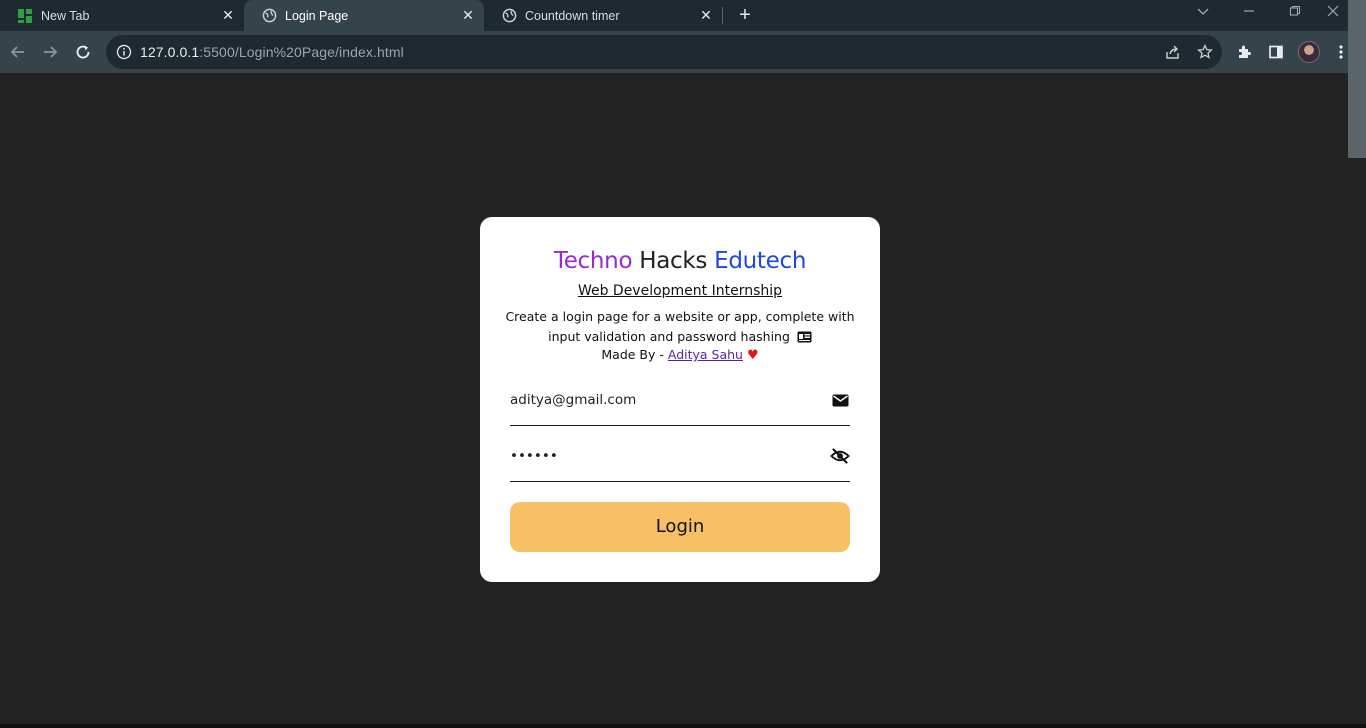 This screenshot has width=1366, height=728. Describe the element at coordinates (1295, 14) in the screenshot. I see `restore-icon` at that location.